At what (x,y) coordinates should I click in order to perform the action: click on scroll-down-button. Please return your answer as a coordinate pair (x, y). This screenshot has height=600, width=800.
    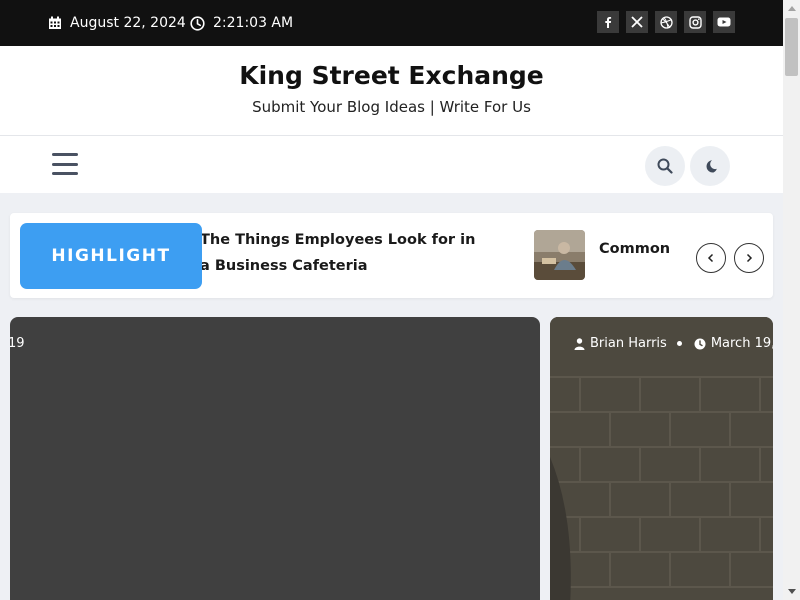
    Looking at the image, I should click on (791, 591).